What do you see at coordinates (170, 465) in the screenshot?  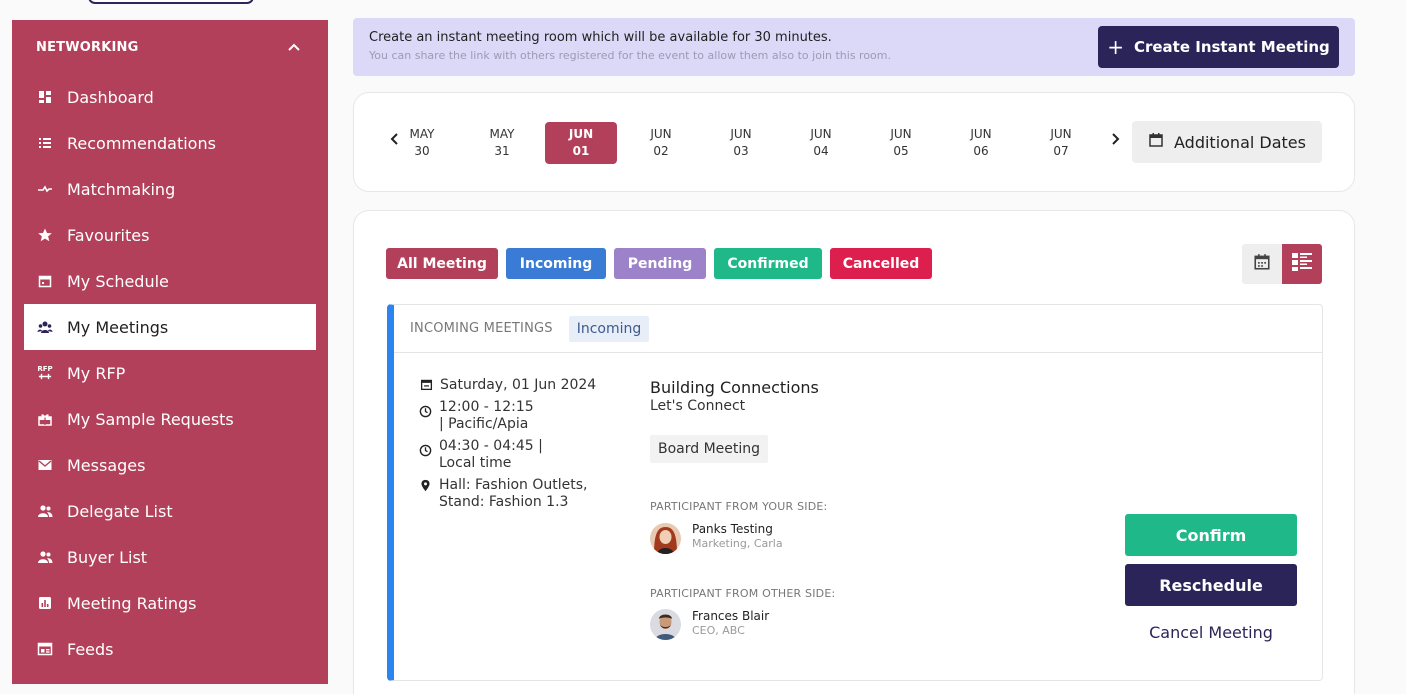 I see `sidebar-item-messages: Messages` at bounding box center [170, 465].